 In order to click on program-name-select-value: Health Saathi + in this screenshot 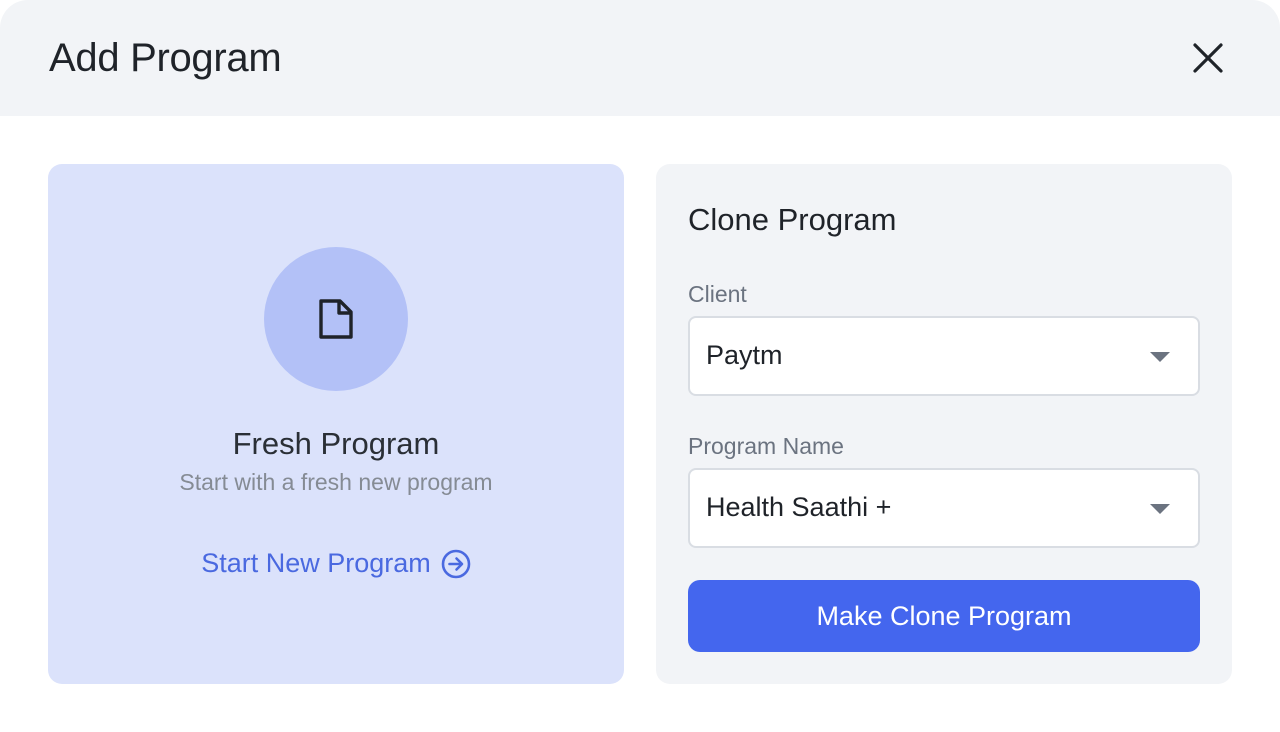, I will do `click(799, 507)`.